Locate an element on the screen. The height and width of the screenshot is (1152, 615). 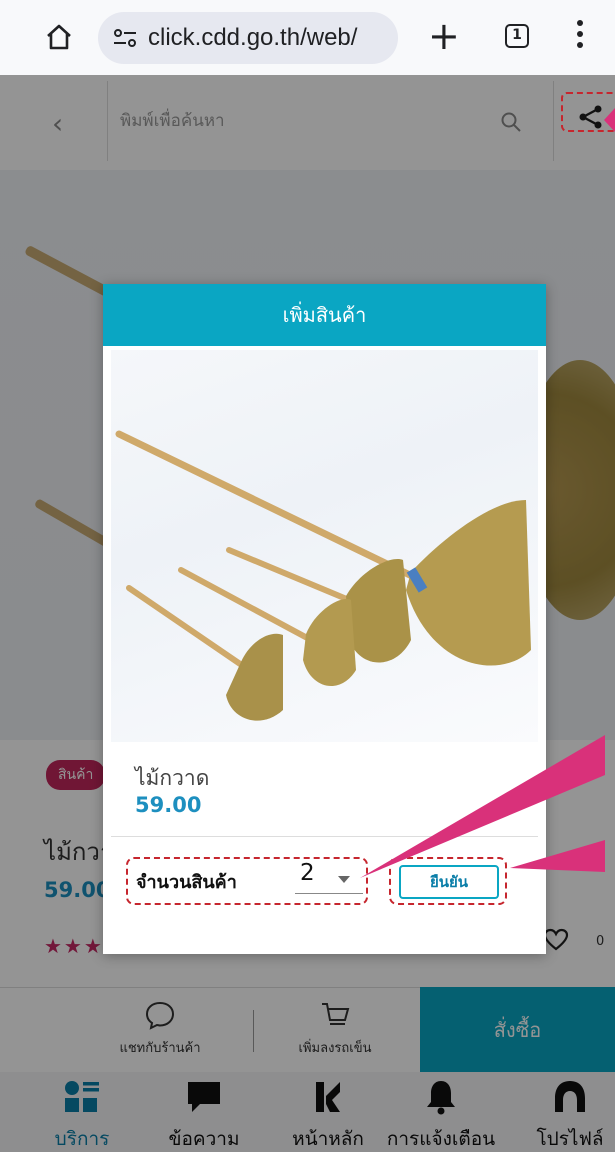
quantity-label: จำนวนสินค้า is located at coordinates (186, 882).